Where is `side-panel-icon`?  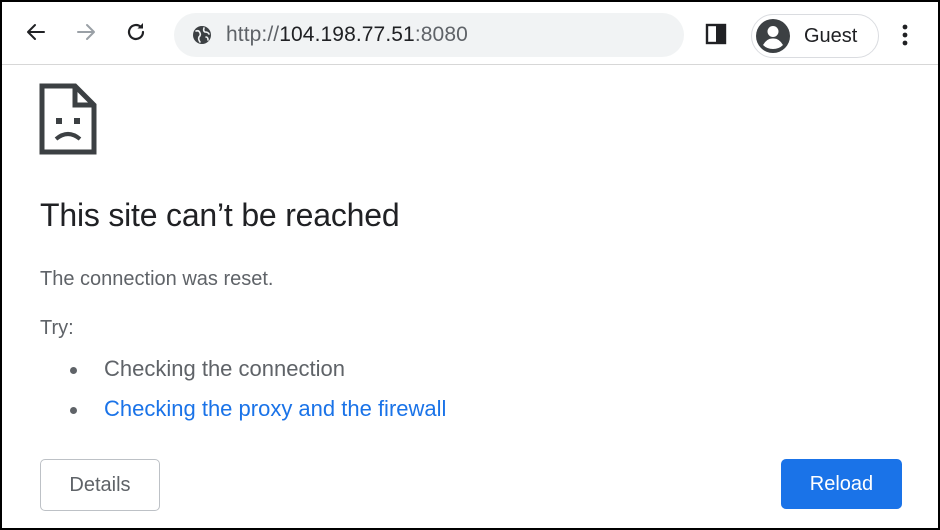 side-panel-icon is located at coordinates (716, 34).